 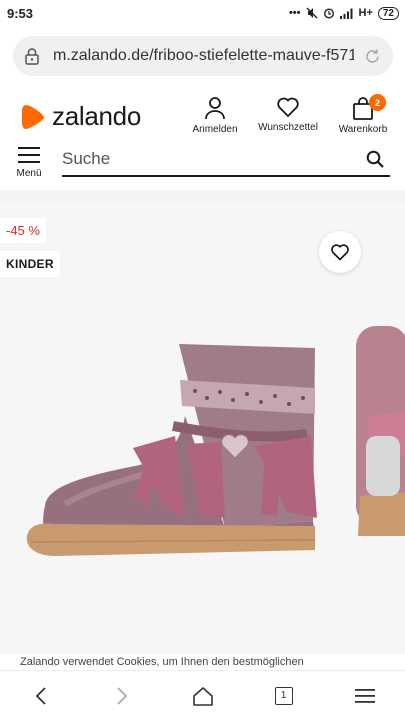 I want to click on cart-label: Warenkorb, so click(x=363, y=129).